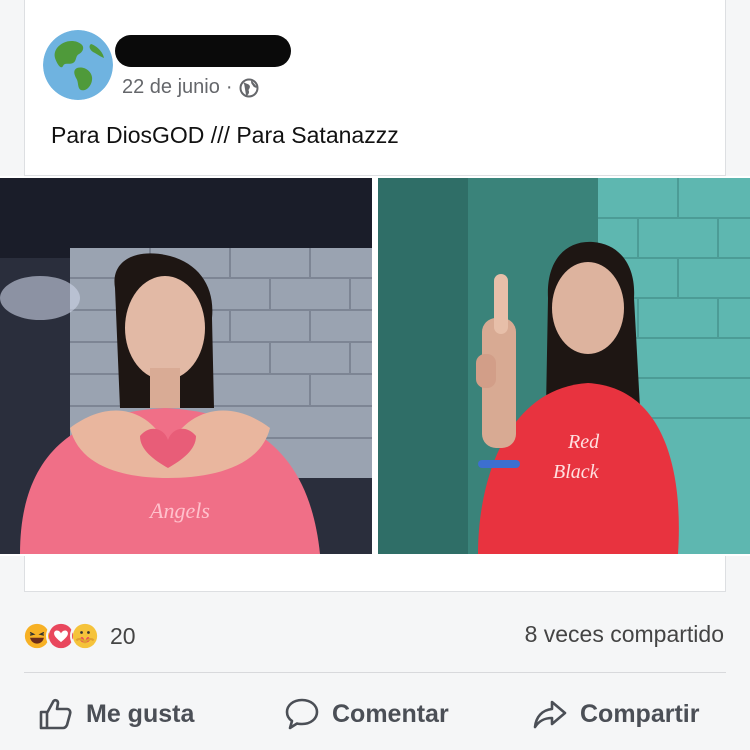 Image resolution: width=750 pixels, height=750 pixels. I want to click on post-stats: 20 8 veces compartido, so click(375, 635).